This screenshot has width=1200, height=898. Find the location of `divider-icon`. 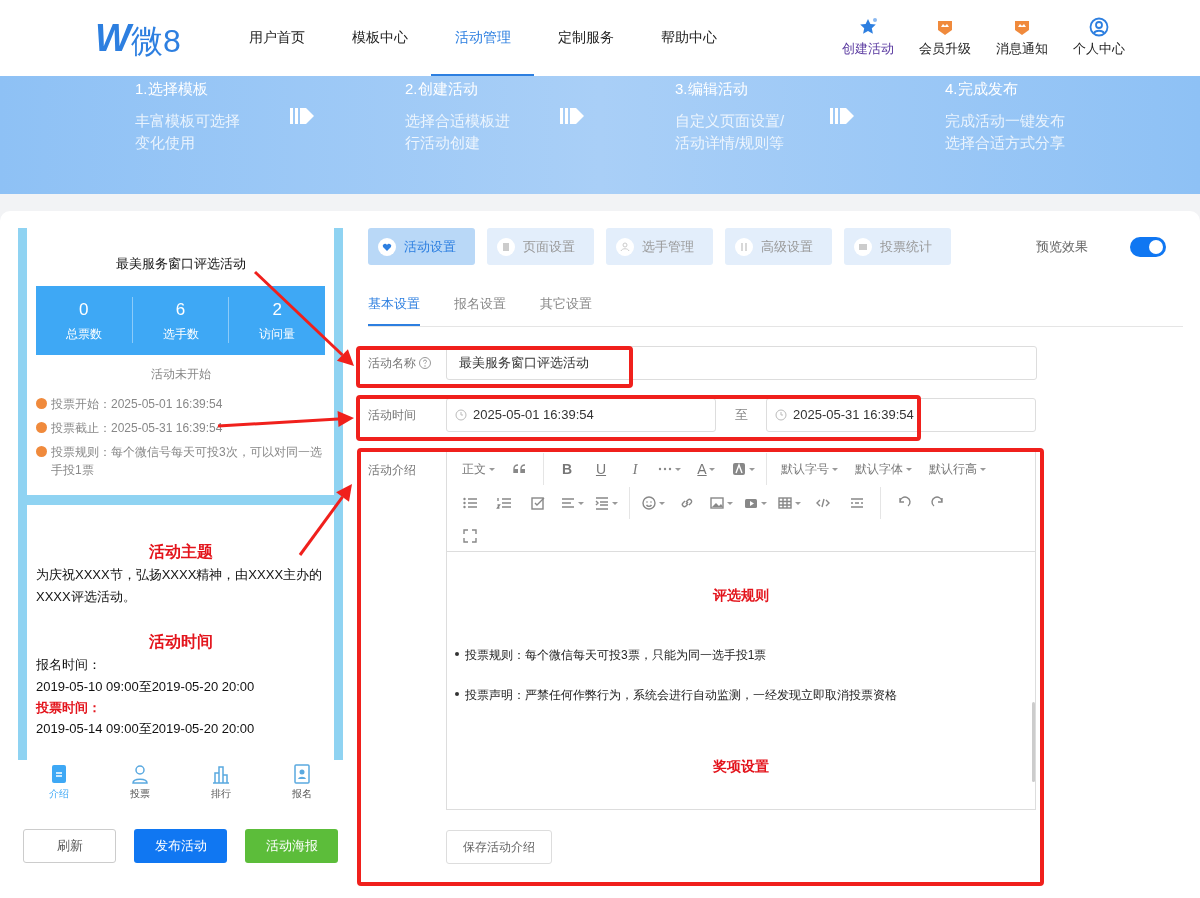

divider-icon is located at coordinates (857, 503).